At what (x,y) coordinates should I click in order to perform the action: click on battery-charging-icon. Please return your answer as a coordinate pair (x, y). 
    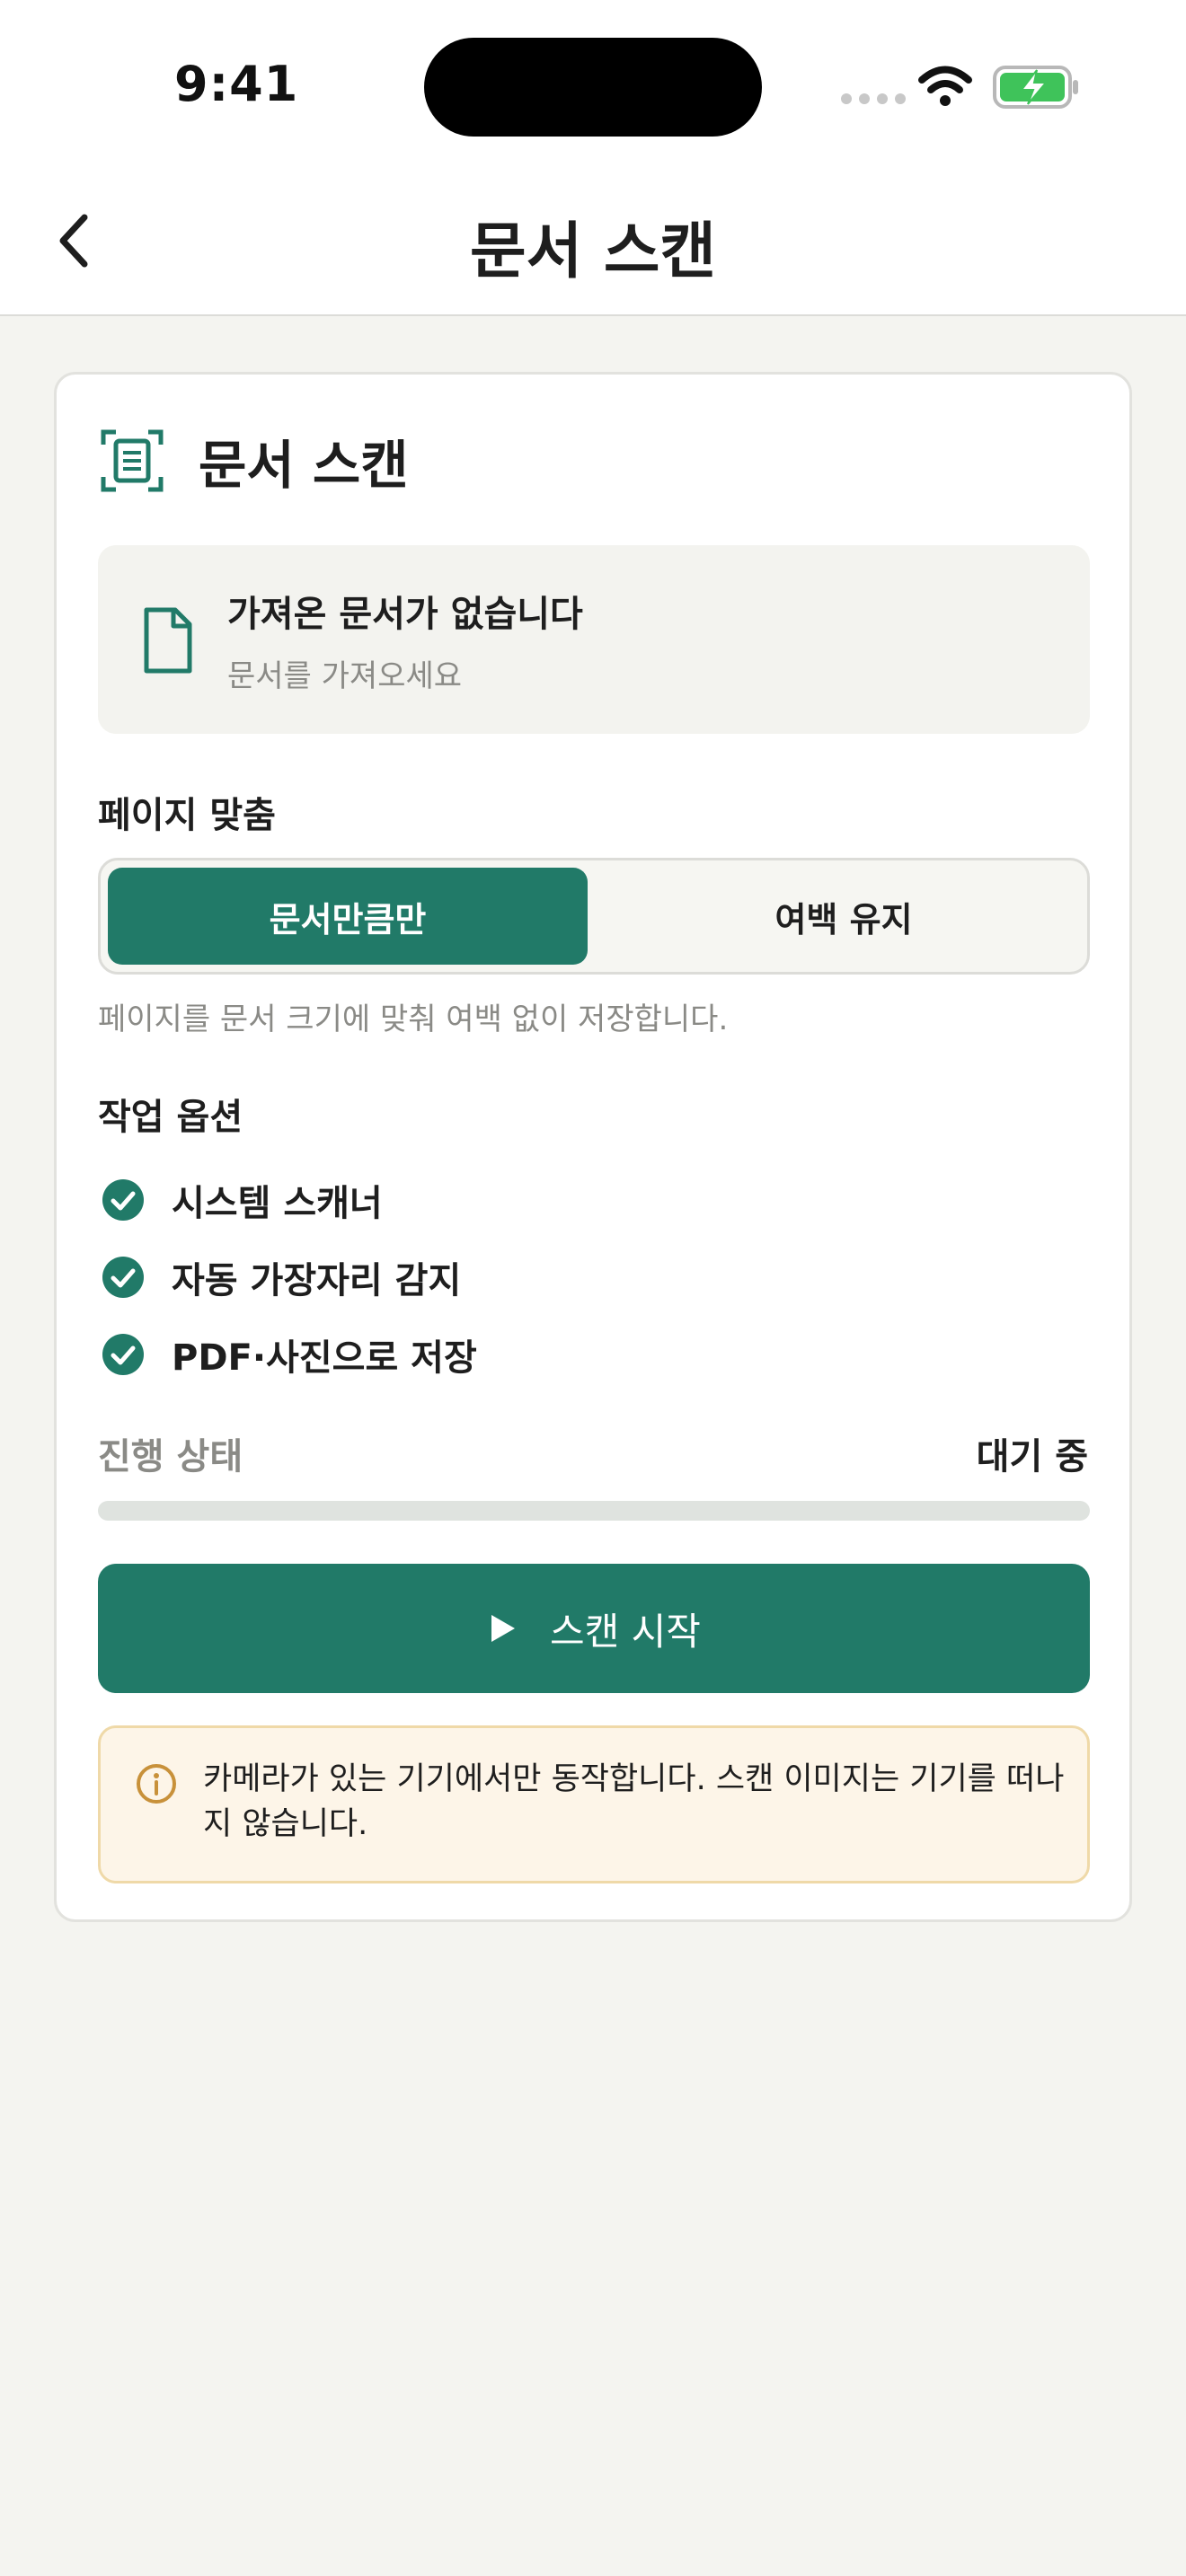
    Looking at the image, I should click on (1035, 87).